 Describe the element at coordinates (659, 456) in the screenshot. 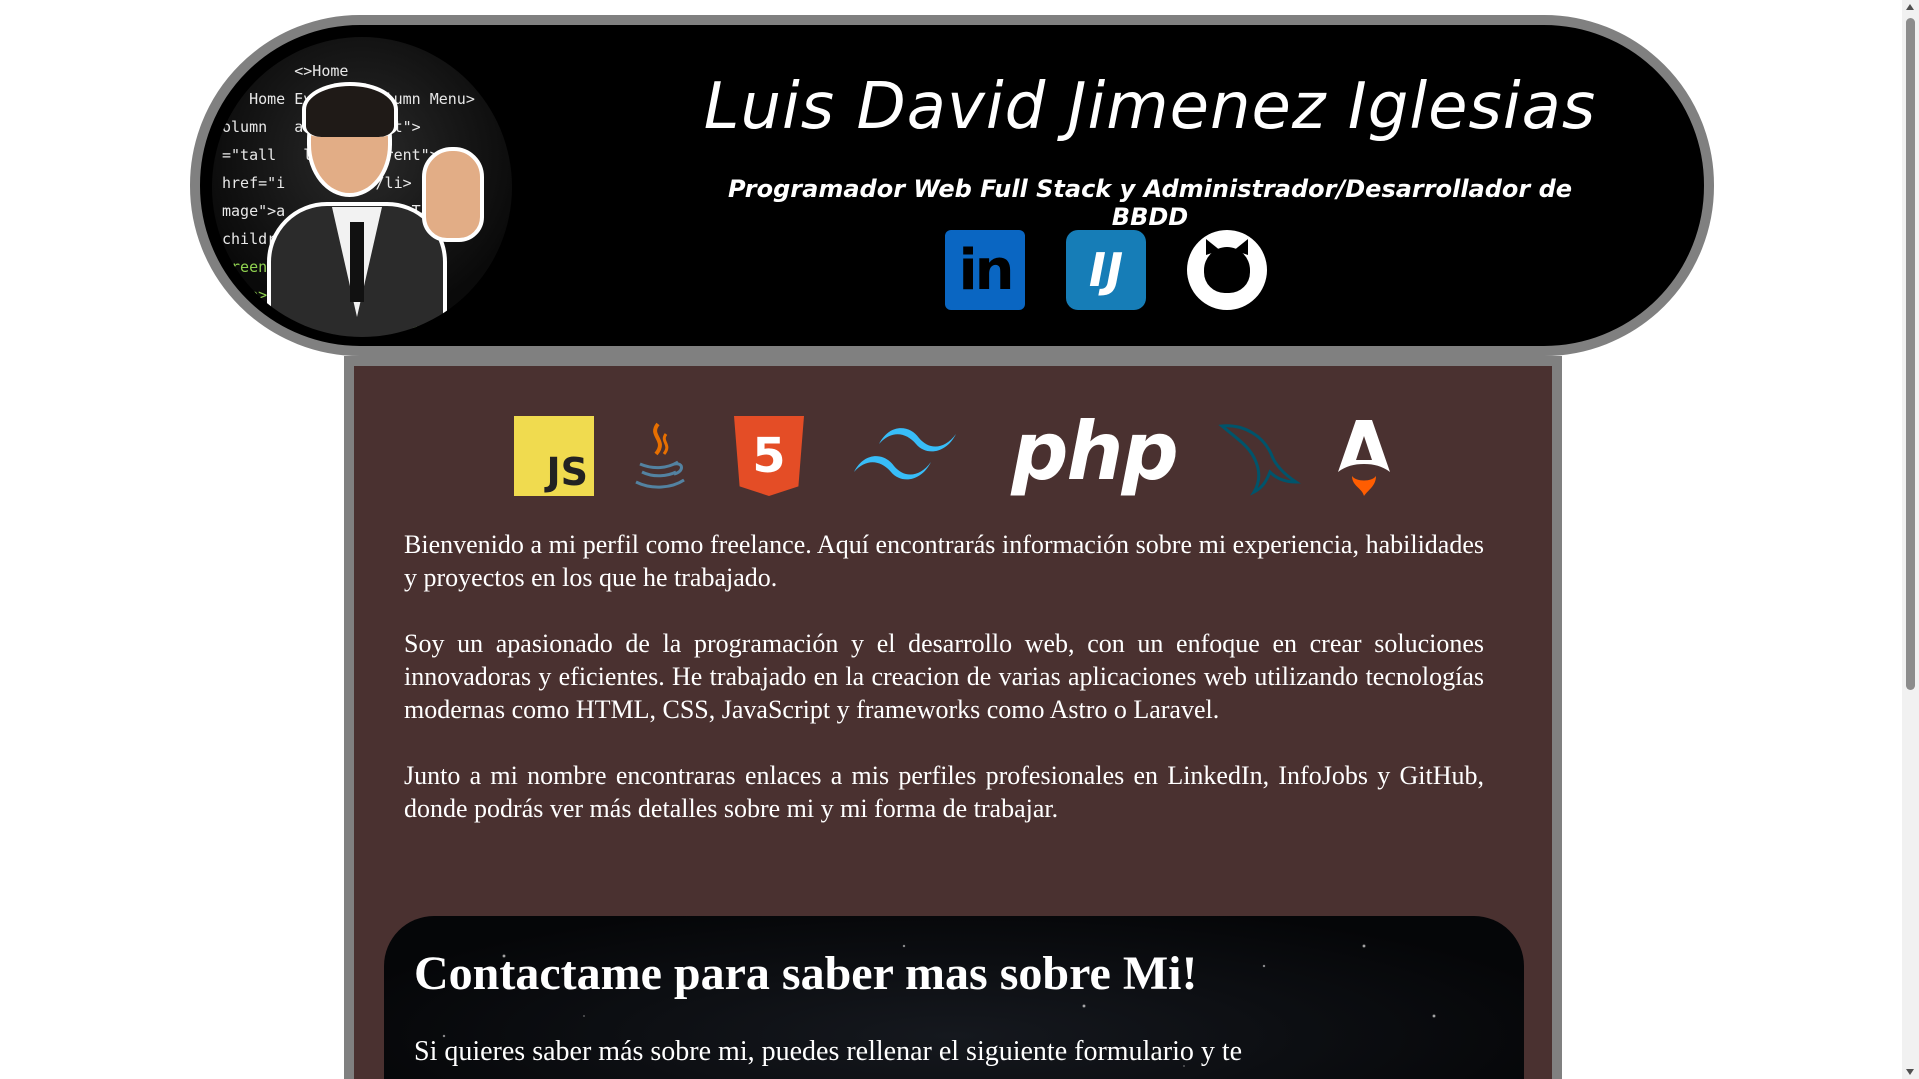

I see `java-icon` at that location.